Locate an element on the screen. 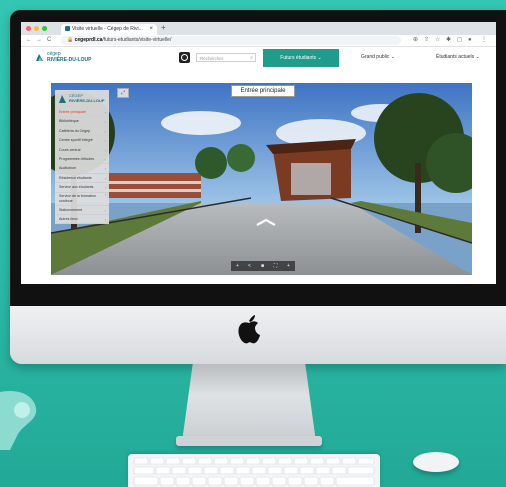 The height and width of the screenshot is (487, 506). tour-menu-item: Programmes d'études › is located at coordinates (82, 160).